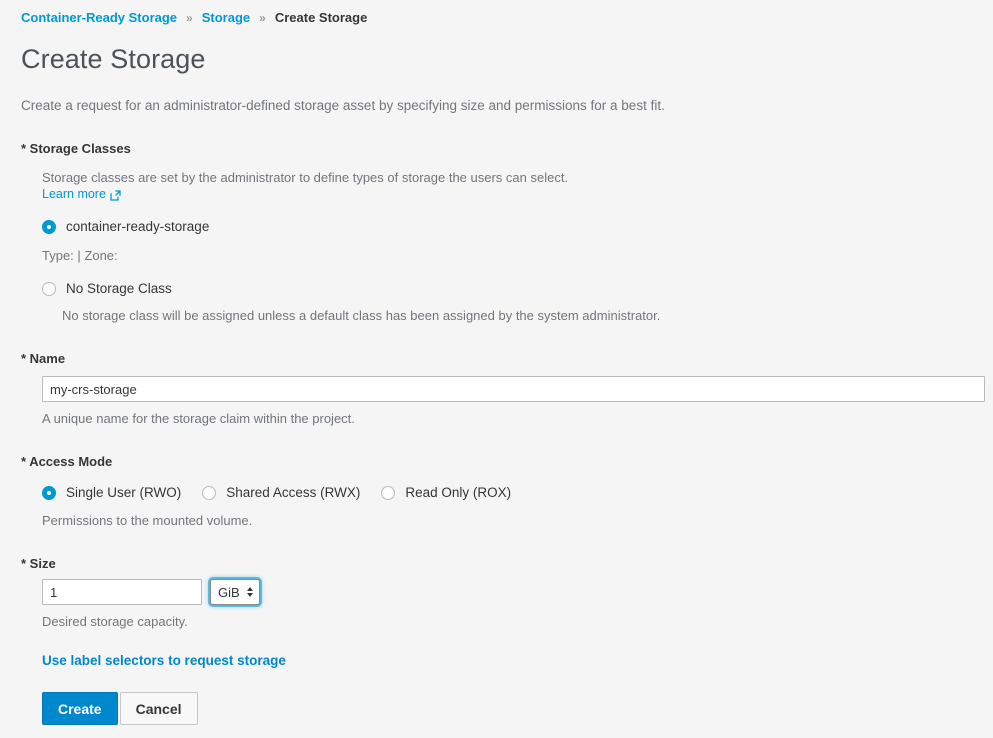  I want to click on name-label: * Name, so click(43, 358).